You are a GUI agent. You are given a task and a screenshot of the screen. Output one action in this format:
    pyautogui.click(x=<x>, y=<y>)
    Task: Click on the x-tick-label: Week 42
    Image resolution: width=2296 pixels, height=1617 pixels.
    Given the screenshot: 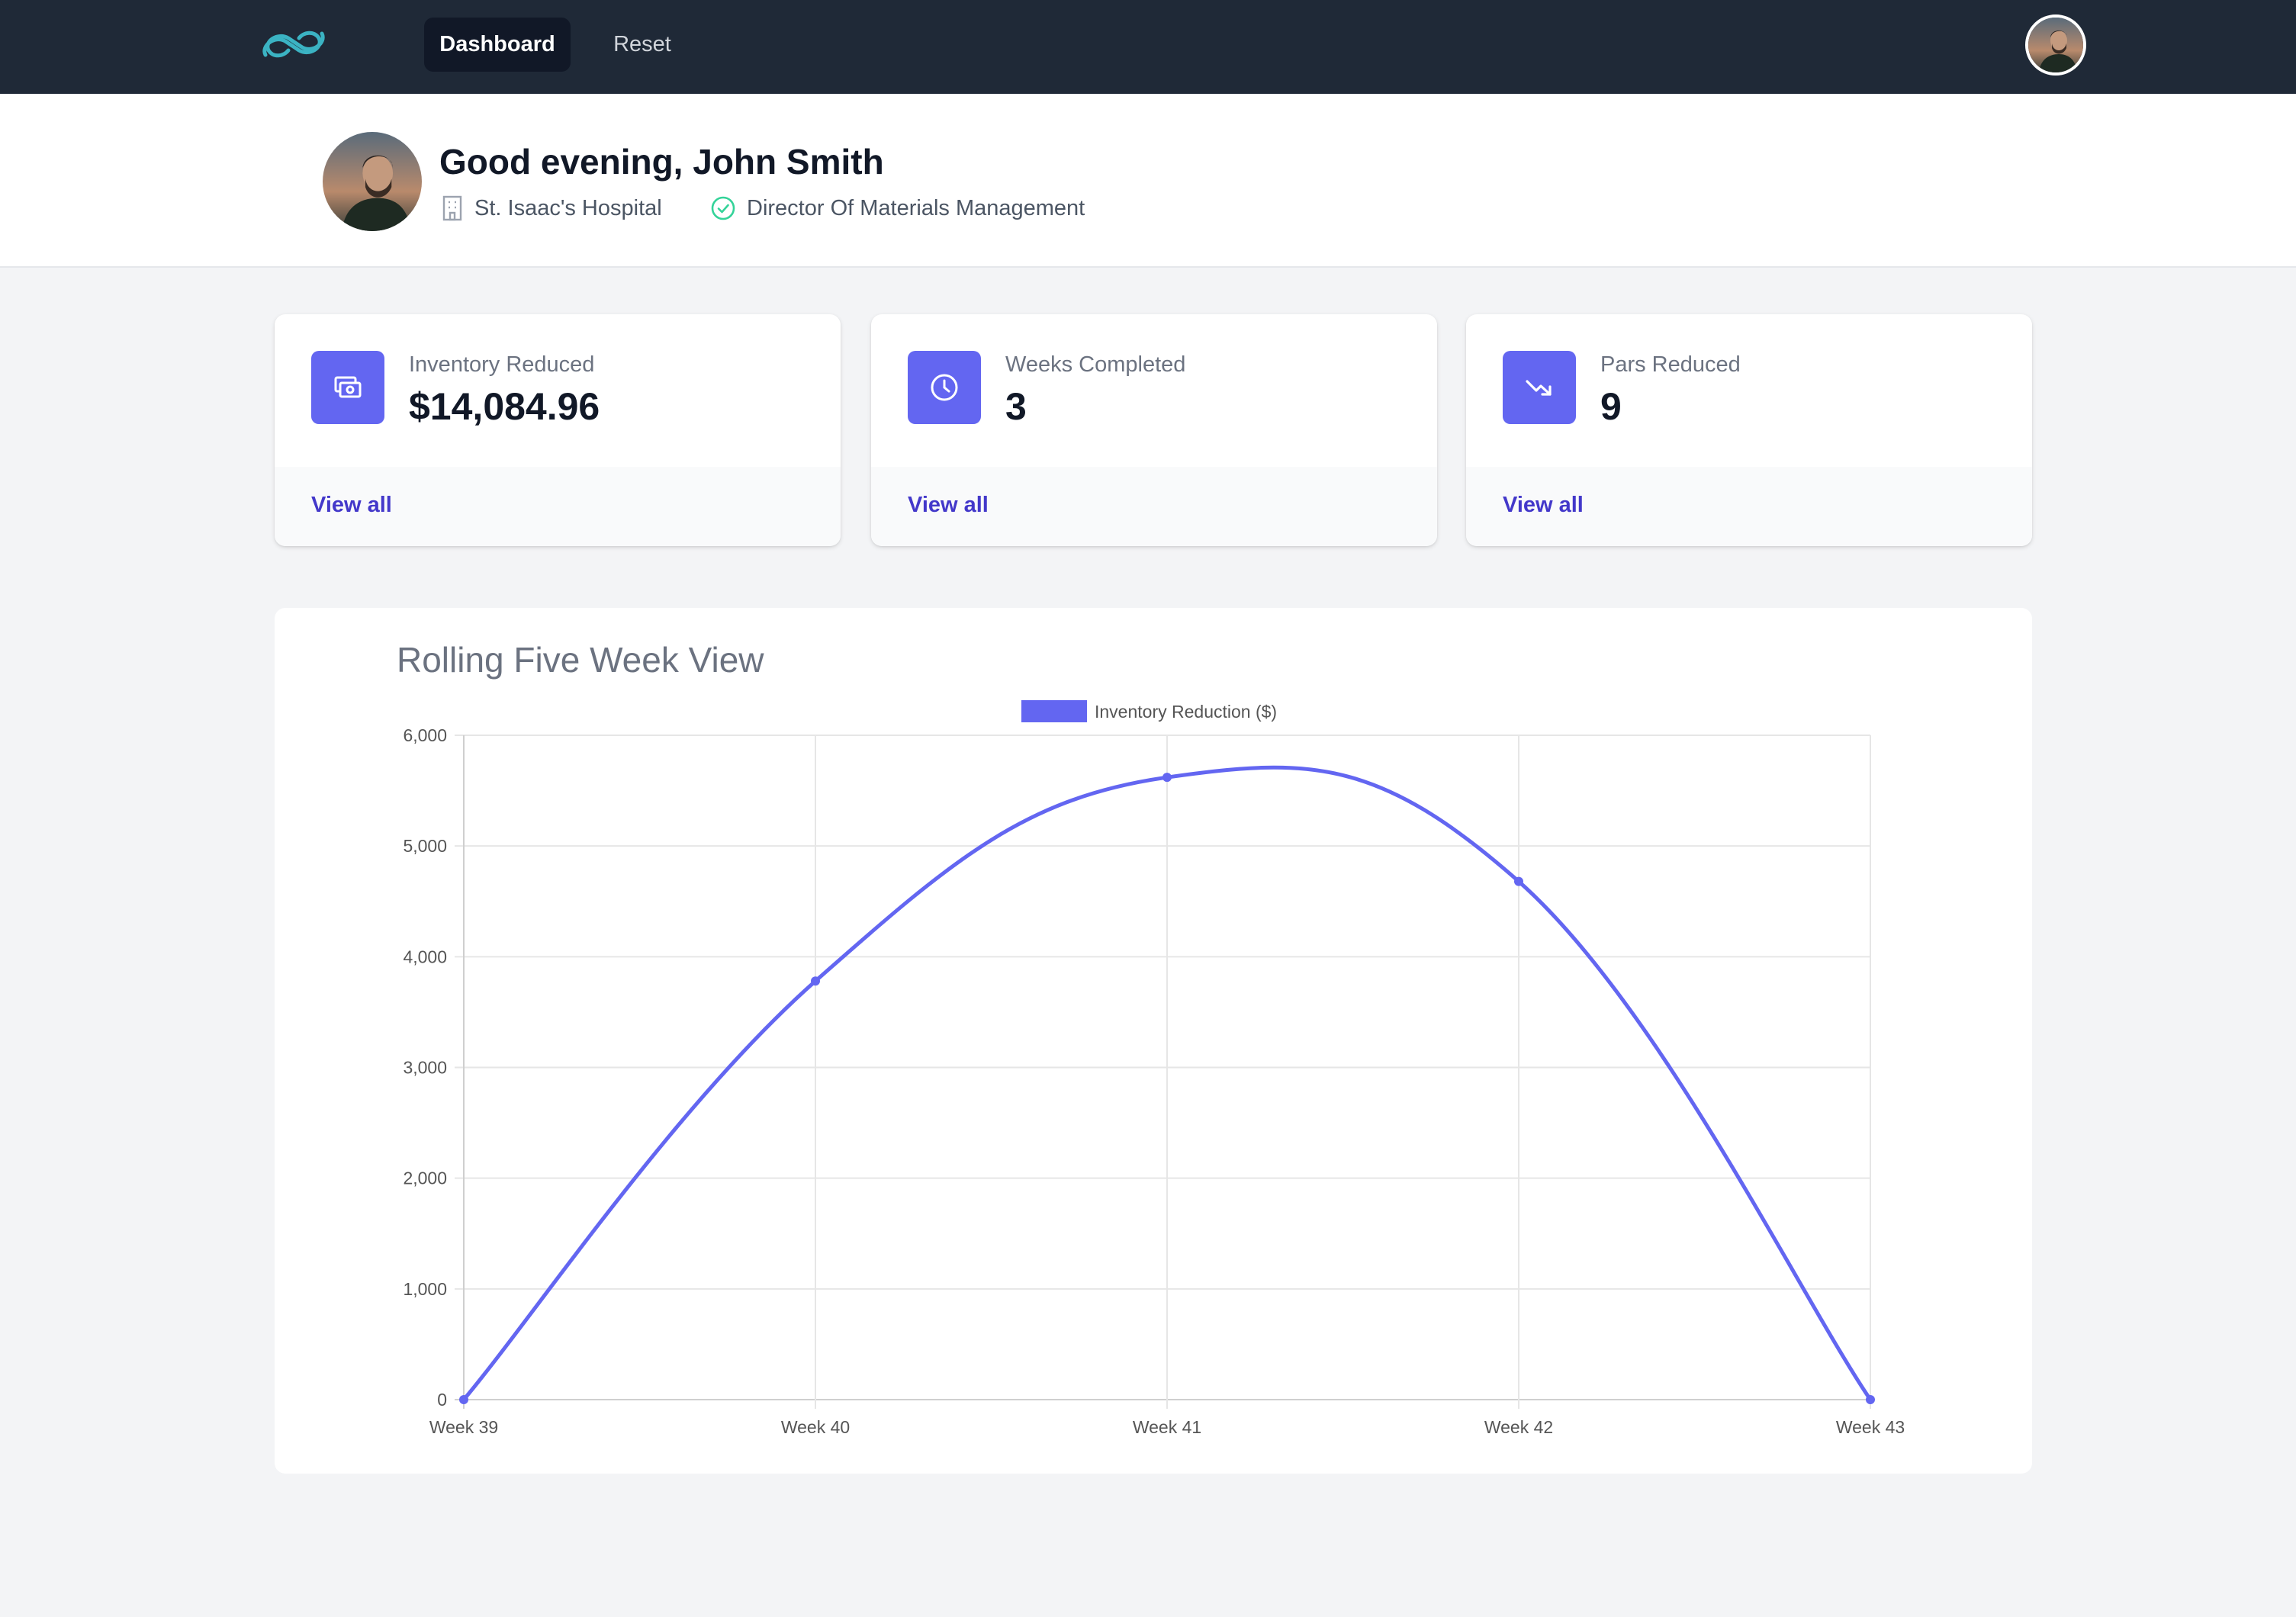 What is the action you would take?
    pyautogui.click(x=1519, y=1427)
    